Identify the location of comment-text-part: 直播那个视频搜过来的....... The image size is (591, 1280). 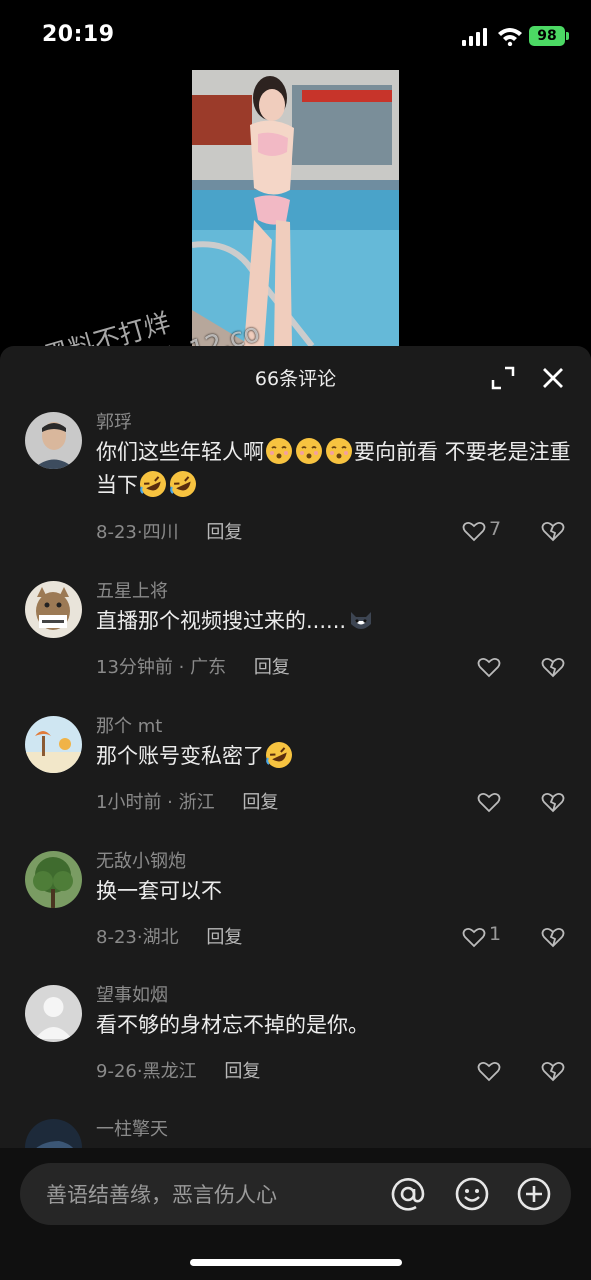
(221, 621).